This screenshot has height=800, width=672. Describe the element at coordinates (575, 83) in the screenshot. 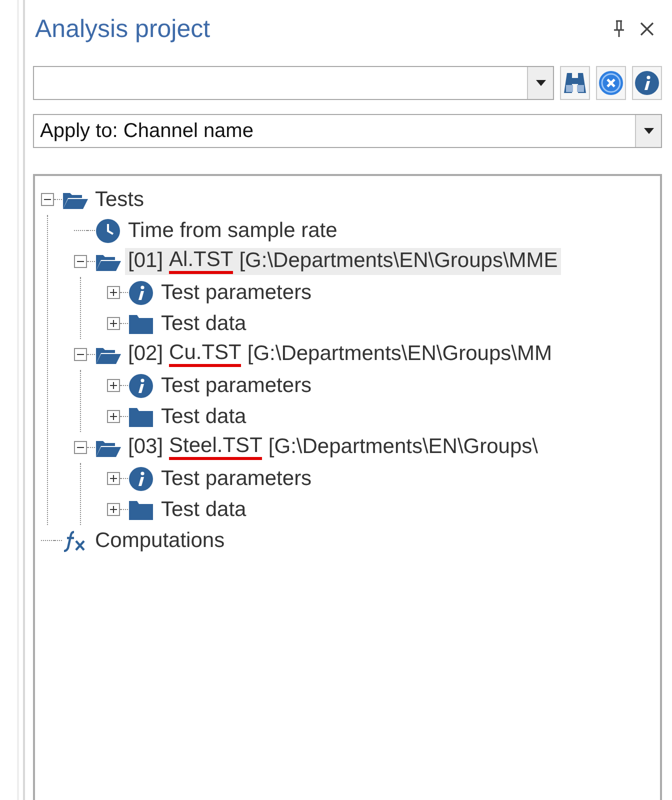

I see `binoculars-button` at that location.